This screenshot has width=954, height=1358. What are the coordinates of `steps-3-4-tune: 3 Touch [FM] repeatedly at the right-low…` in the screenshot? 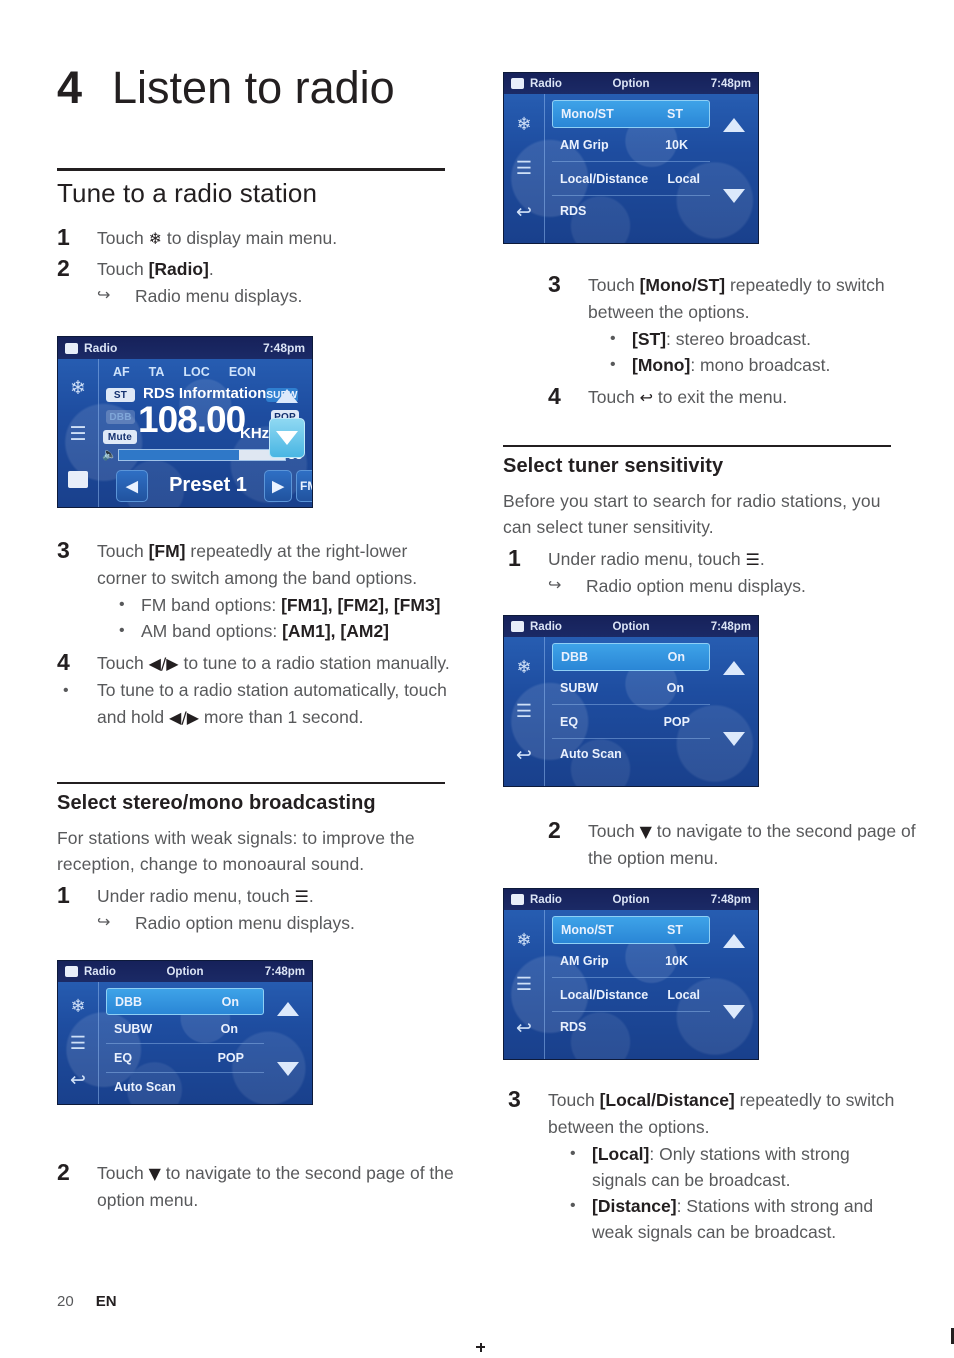 It's located at (257, 634).